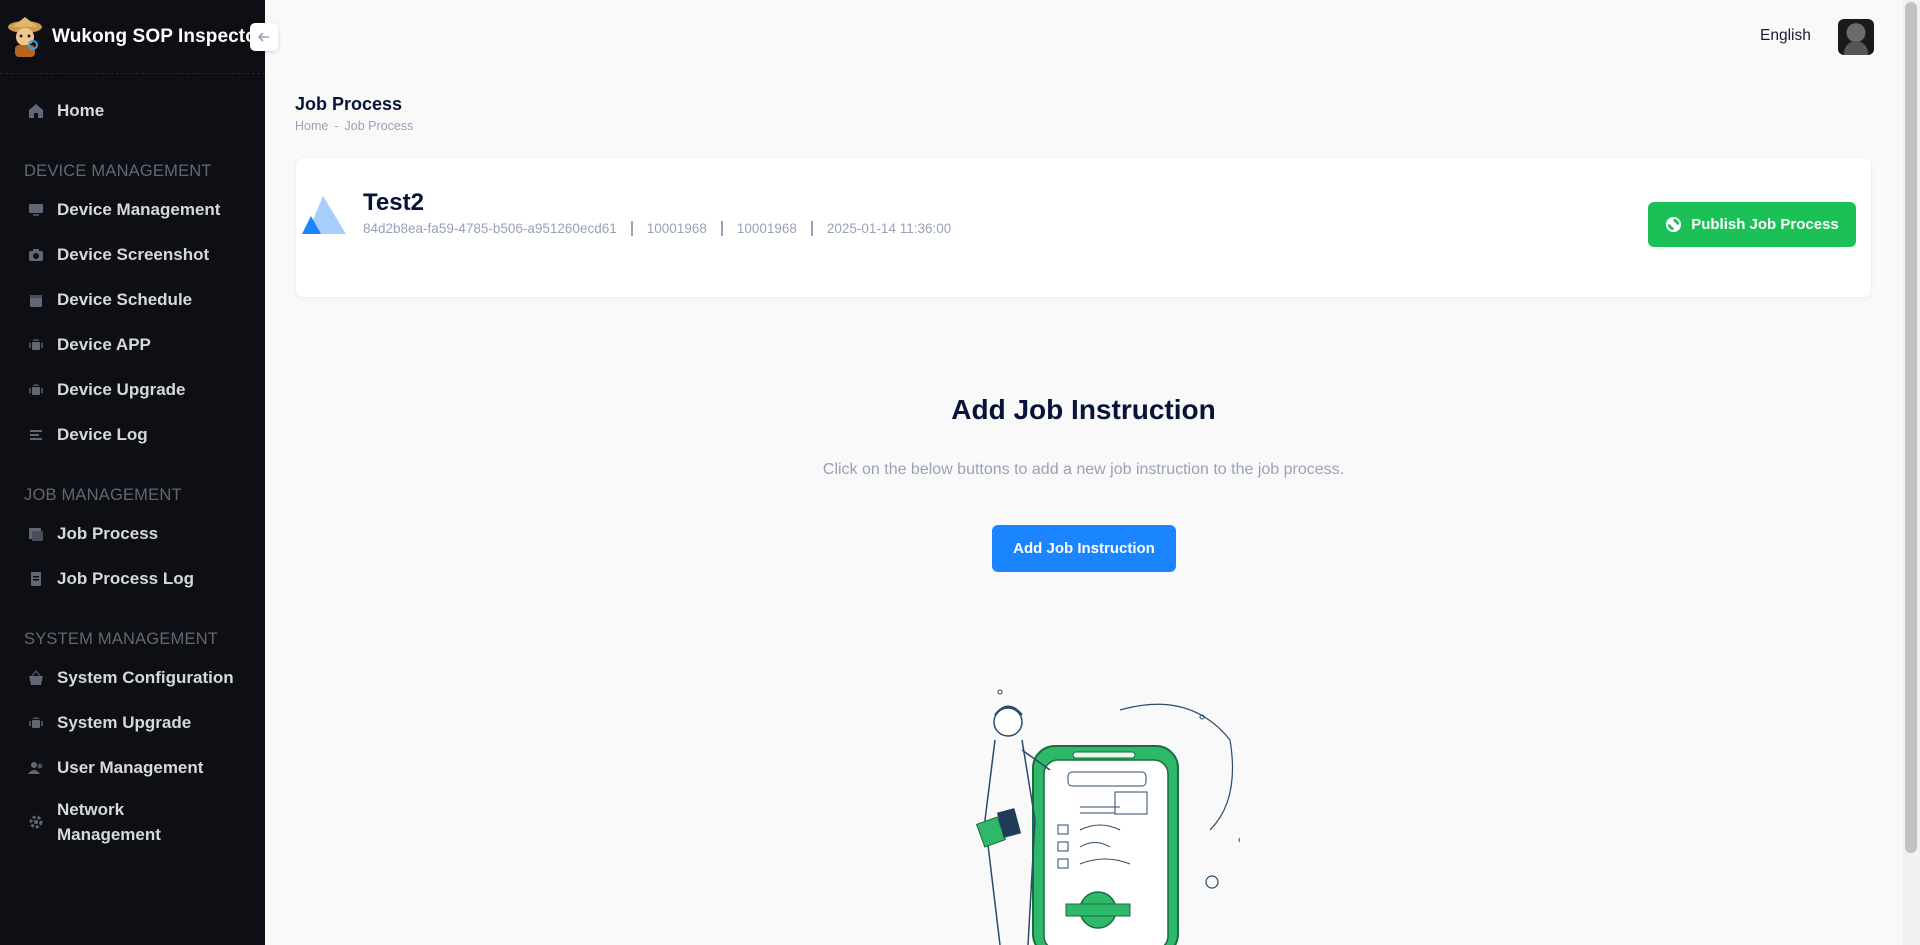 Image resolution: width=1920 pixels, height=945 pixels. What do you see at coordinates (132, 110) in the screenshot?
I see `sidebar-item-home: Home` at bounding box center [132, 110].